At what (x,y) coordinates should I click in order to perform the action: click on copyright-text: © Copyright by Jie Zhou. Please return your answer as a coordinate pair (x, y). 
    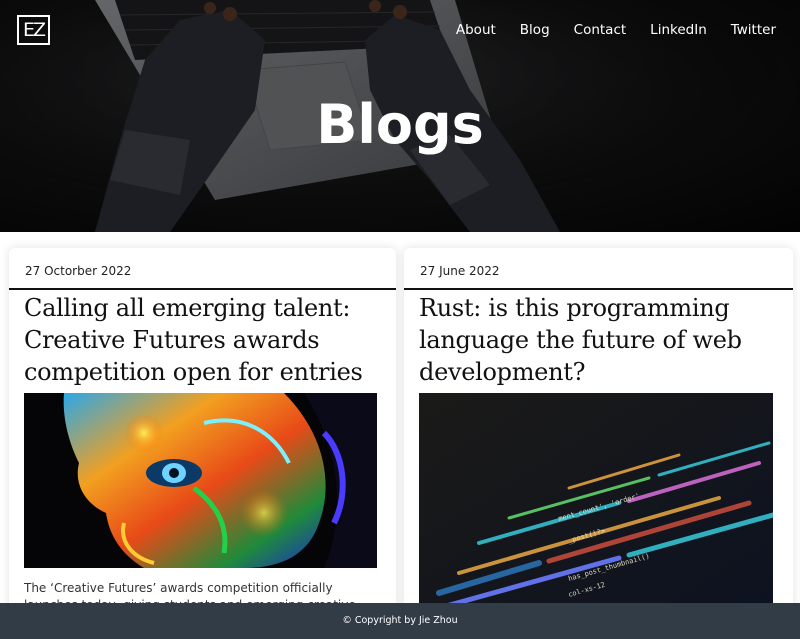
    Looking at the image, I should click on (400, 620).